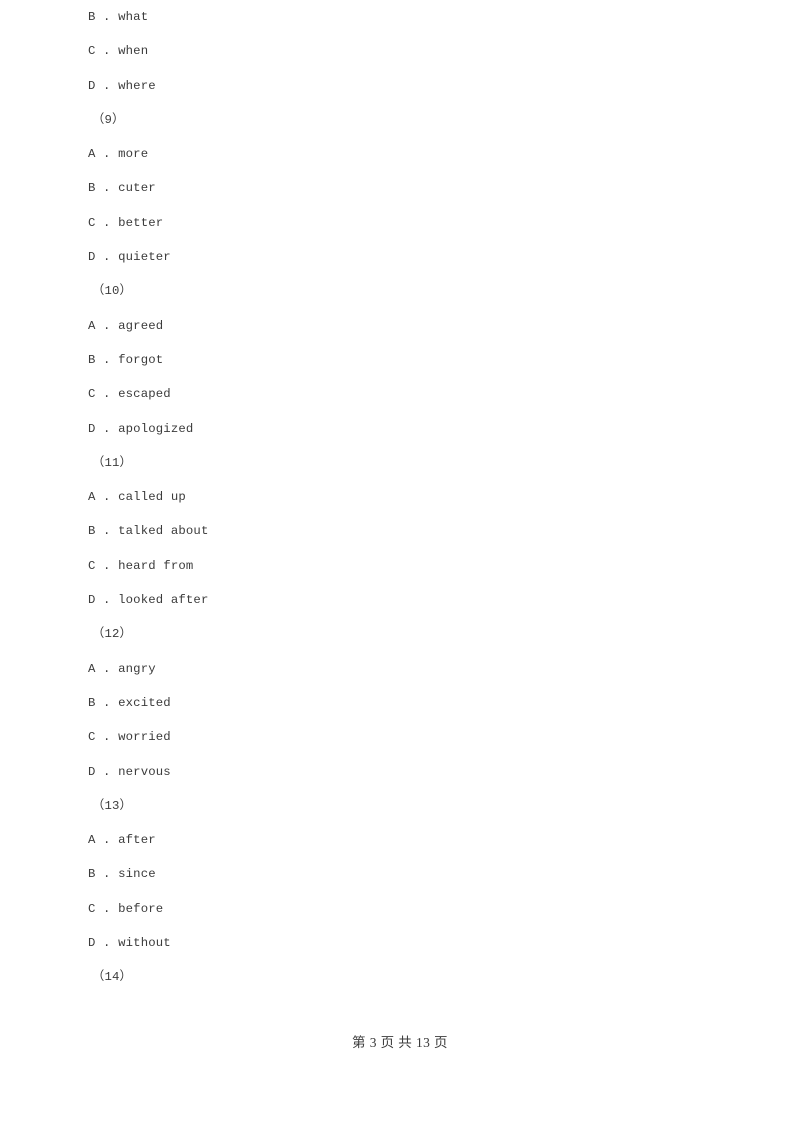  What do you see at coordinates (400, 1042) in the screenshot?
I see `page-footer: 第 3 页 共 13 页` at bounding box center [400, 1042].